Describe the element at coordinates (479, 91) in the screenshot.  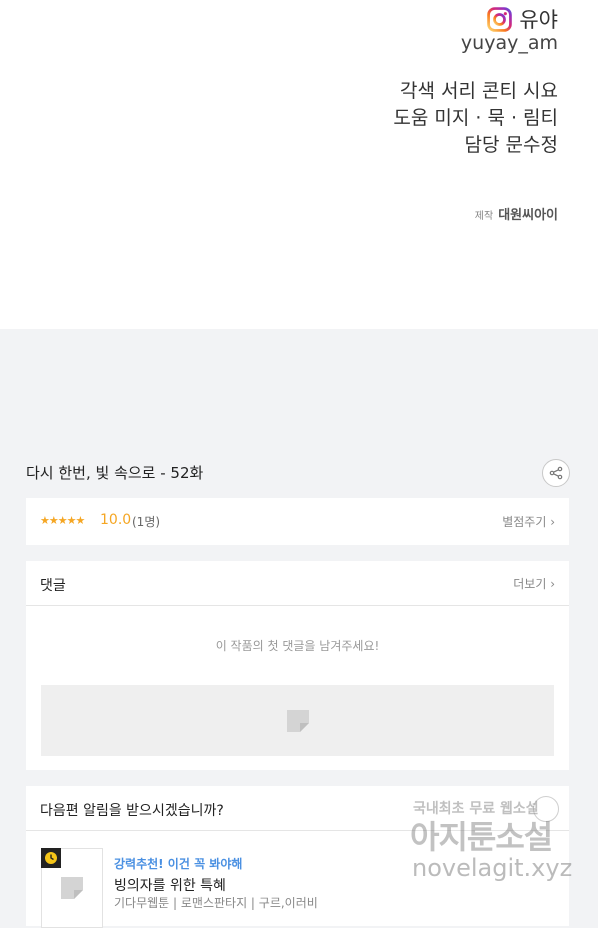
I see `credit-line-adaptation: 각색 서리 콘티 시요` at that location.